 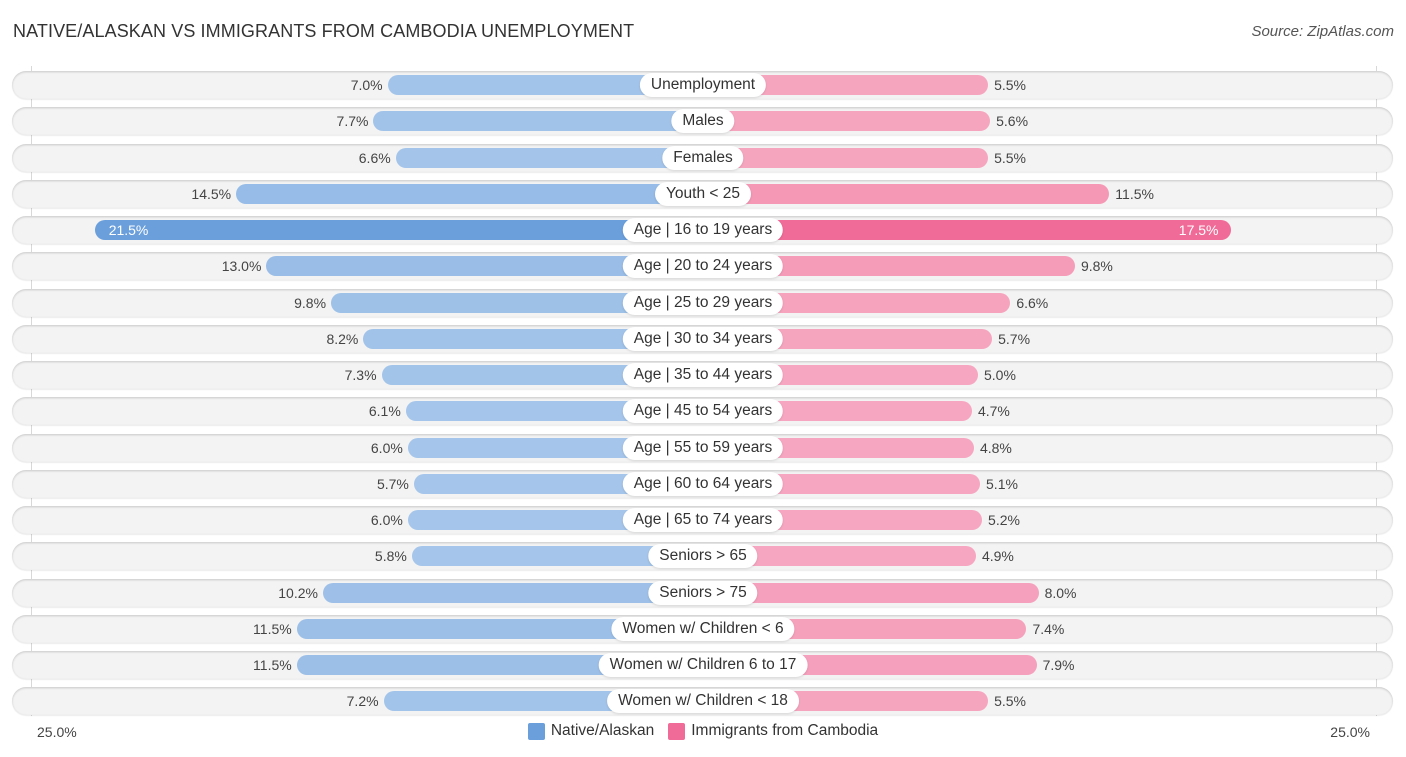 What do you see at coordinates (703, 628) in the screenshot?
I see `category-label: Women w/ Children < 6` at bounding box center [703, 628].